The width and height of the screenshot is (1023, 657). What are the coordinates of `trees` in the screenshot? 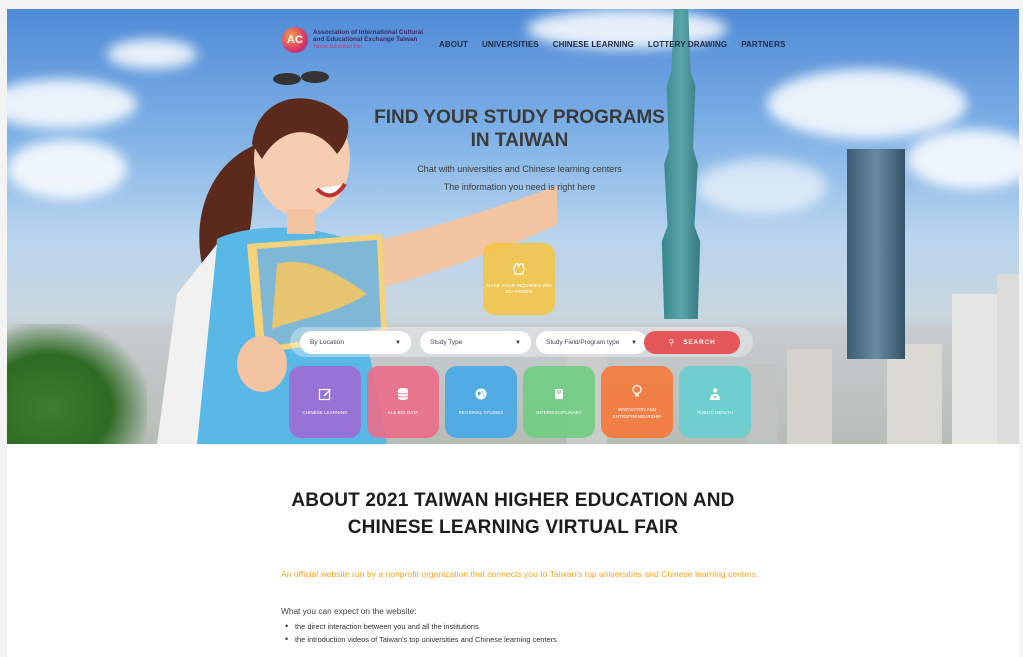 It's located at (77, 384).